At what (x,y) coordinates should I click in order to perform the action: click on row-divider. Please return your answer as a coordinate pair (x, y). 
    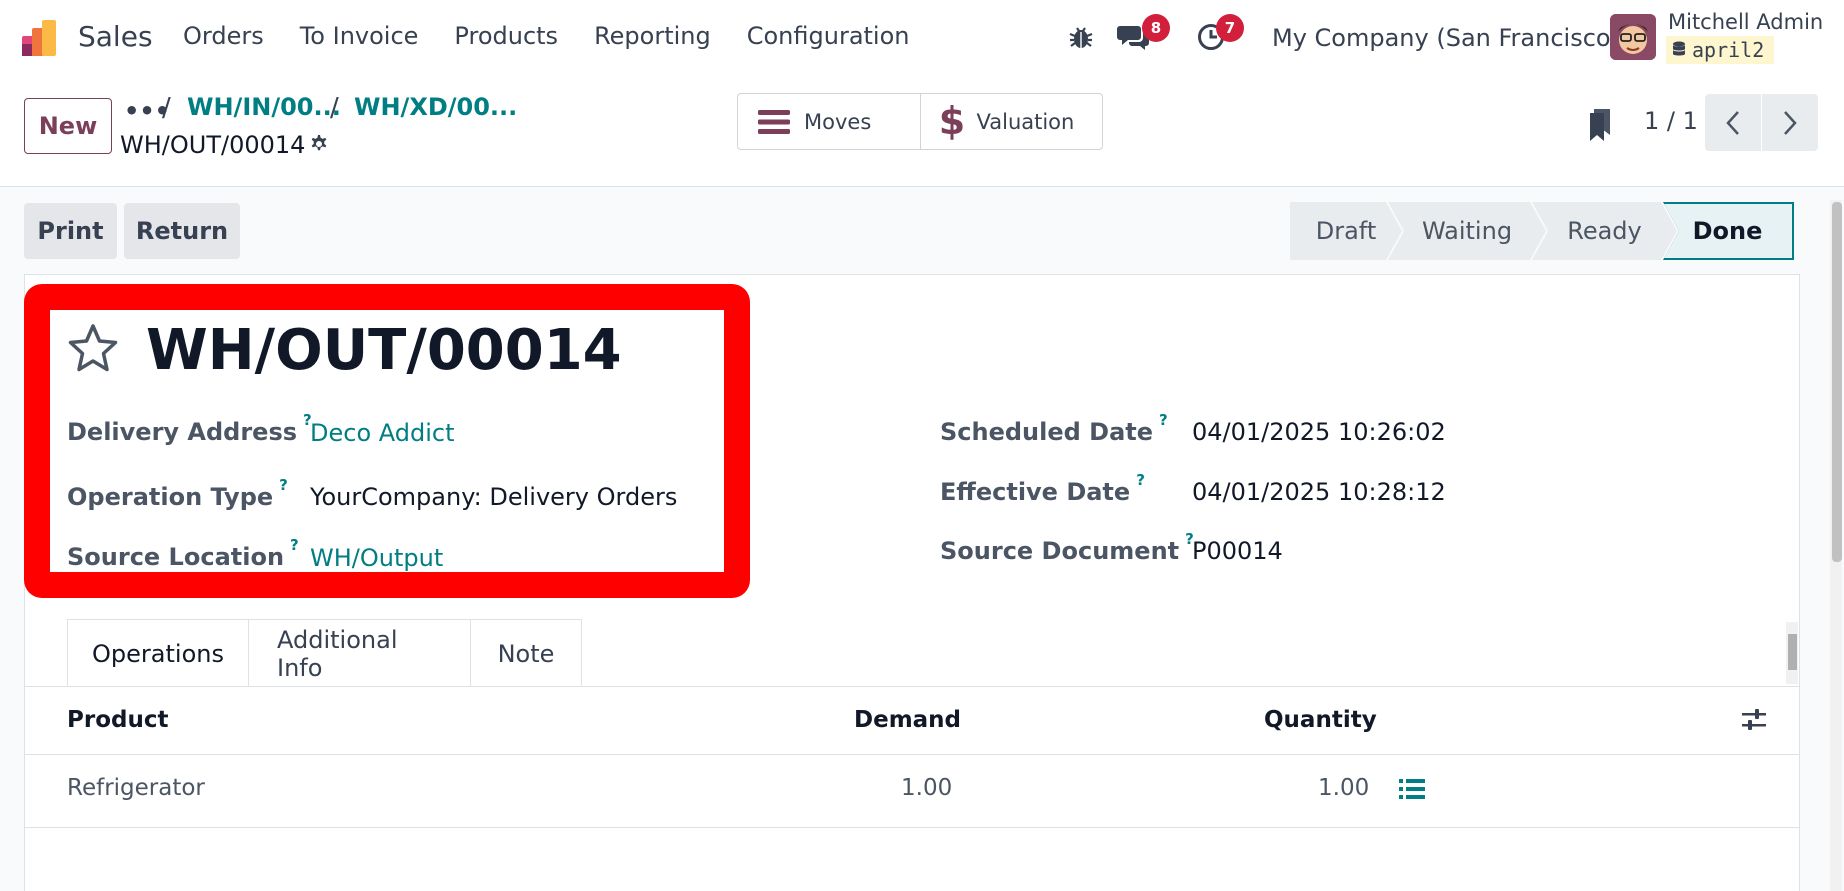
    Looking at the image, I should click on (912, 827).